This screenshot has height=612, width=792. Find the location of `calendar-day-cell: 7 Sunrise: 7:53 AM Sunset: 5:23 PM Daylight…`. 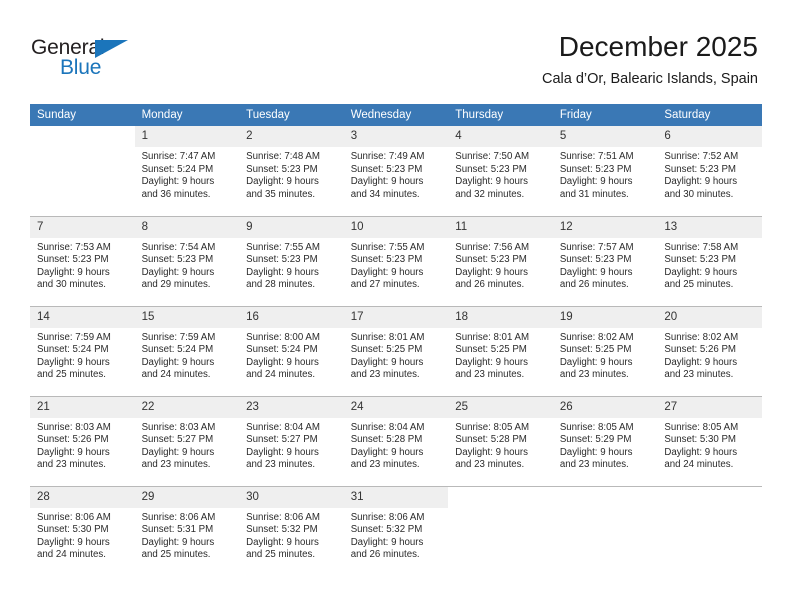

calendar-day-cell: 7 Sunrise: 7:53 AM Sunset: 5:23 PM Daylight… is located at coordinates (82, 260).